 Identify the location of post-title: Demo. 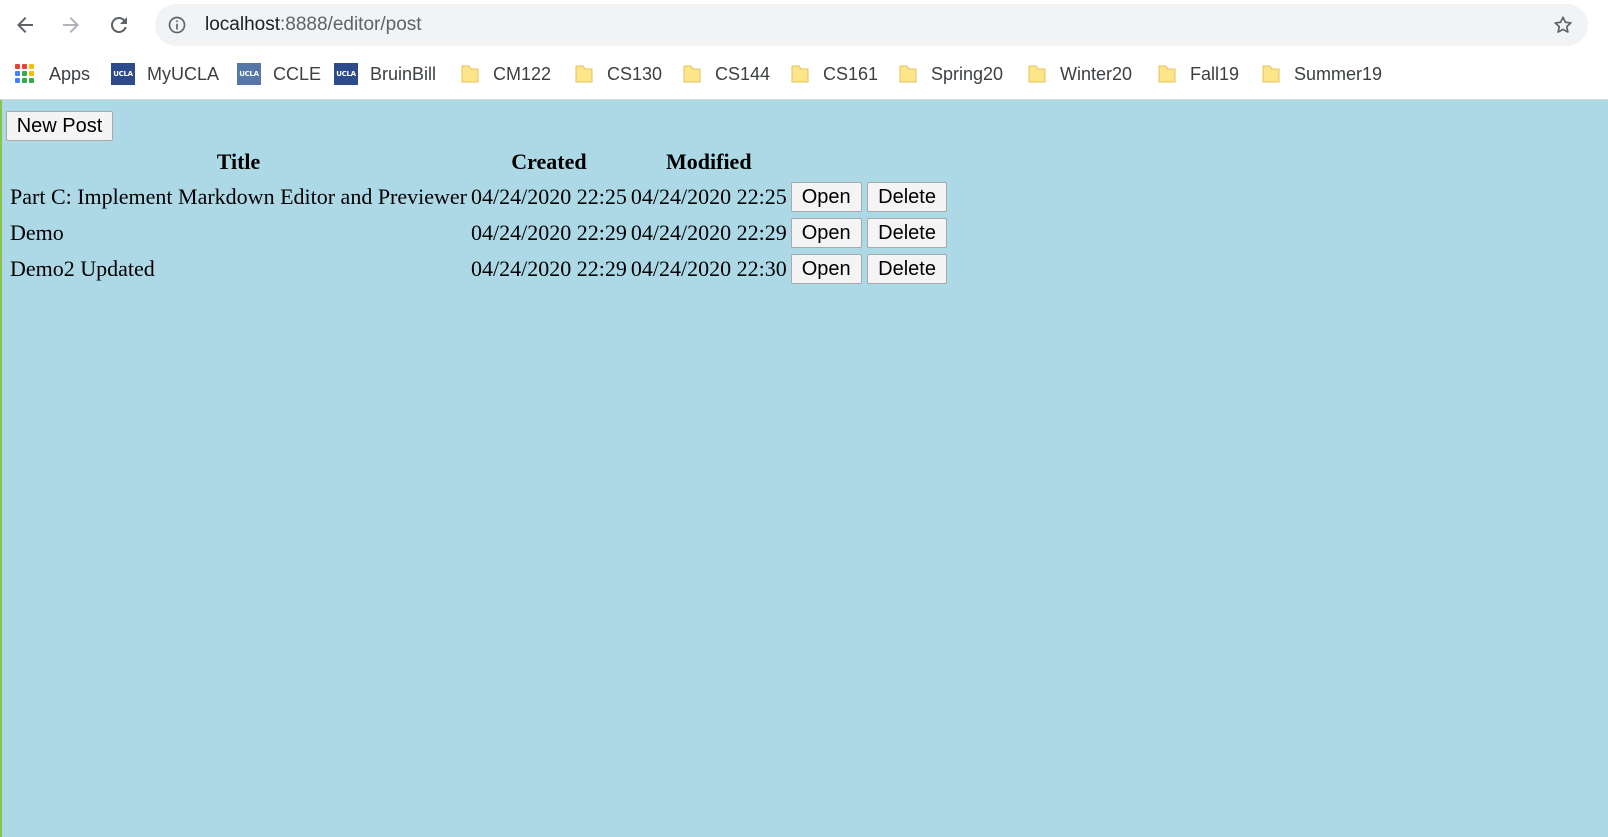
(37, 232).